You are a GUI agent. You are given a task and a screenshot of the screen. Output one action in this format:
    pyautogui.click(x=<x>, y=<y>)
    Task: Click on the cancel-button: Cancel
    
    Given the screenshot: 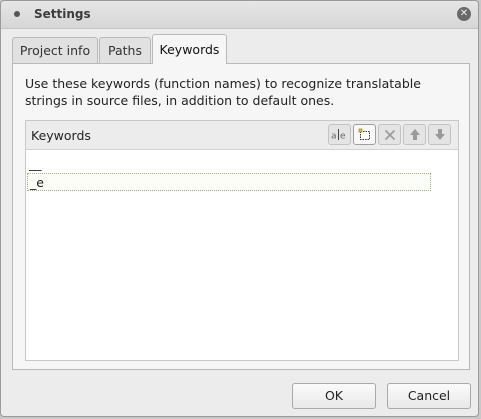 What is the action you would take?
    pyautogui.click(x=429, y=396)
    